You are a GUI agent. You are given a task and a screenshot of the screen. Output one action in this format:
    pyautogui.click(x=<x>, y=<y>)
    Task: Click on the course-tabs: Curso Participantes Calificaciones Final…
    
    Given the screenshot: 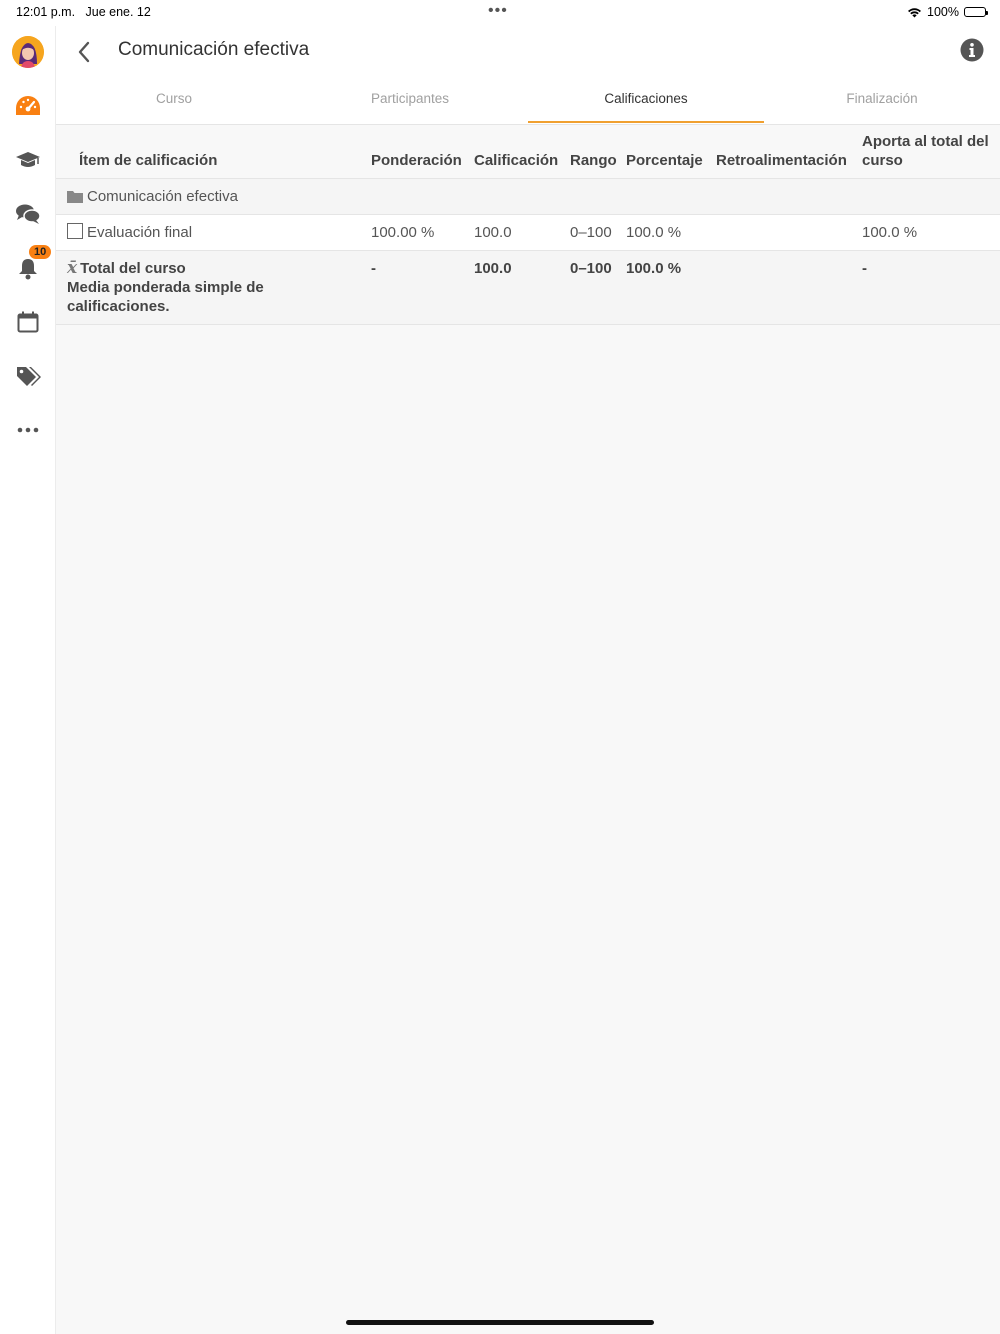 What is the action you would take?
    pyautogui.click(x=528, y=99)
    